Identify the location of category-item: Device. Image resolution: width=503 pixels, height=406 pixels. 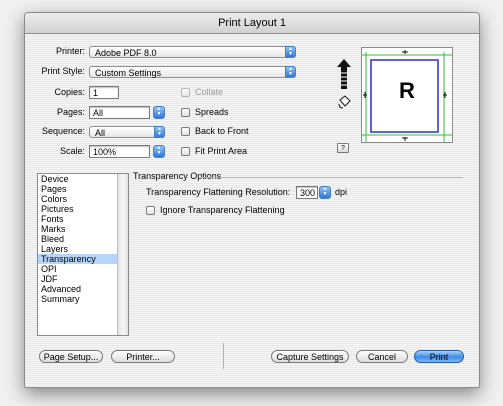
(83, 179).